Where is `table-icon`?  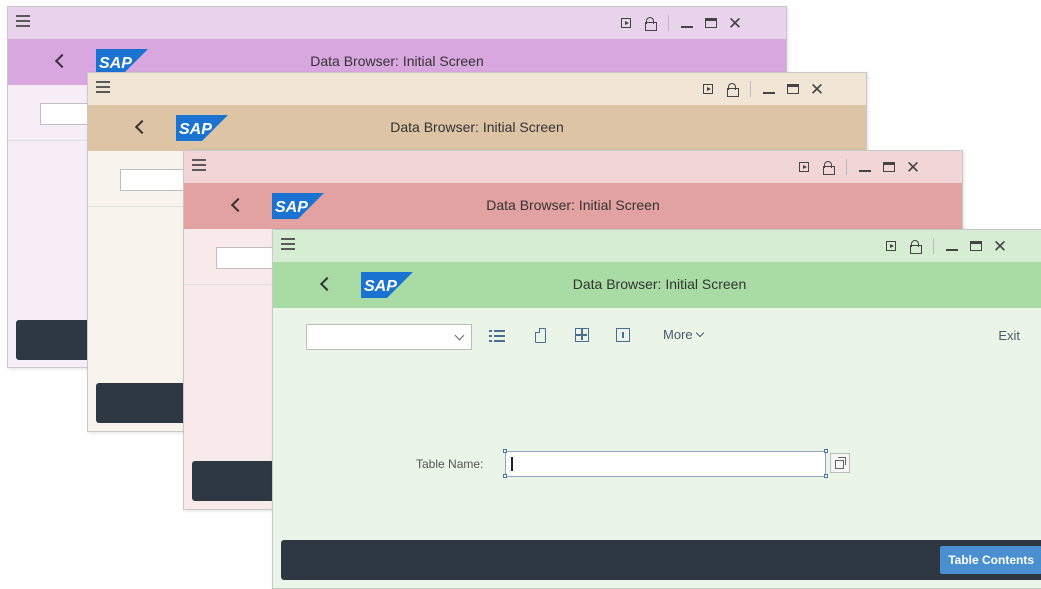 table-icon is located at coordinates (582, 335).